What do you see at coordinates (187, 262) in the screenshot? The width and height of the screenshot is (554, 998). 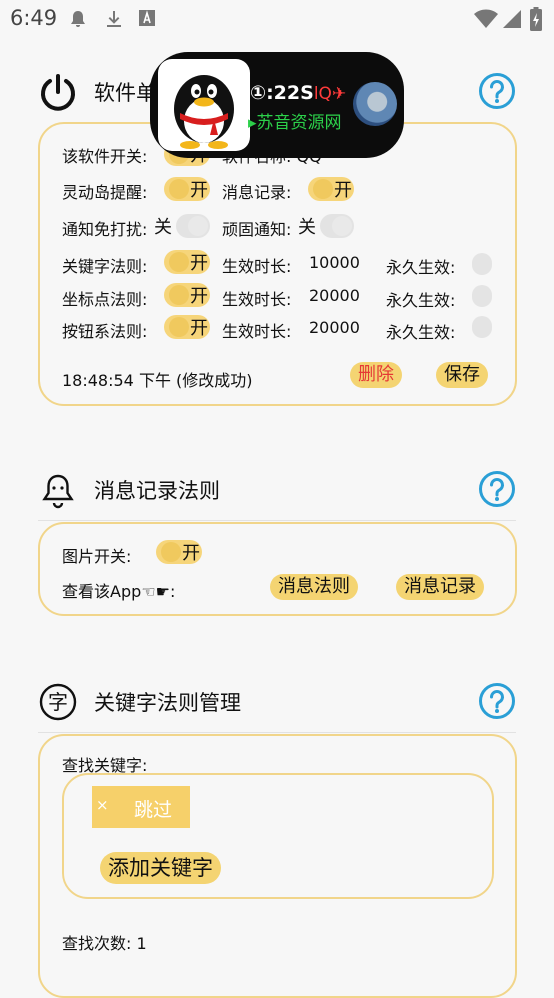 I see `keyword-rule-toggle: 开` at bounding box center [187, 262].